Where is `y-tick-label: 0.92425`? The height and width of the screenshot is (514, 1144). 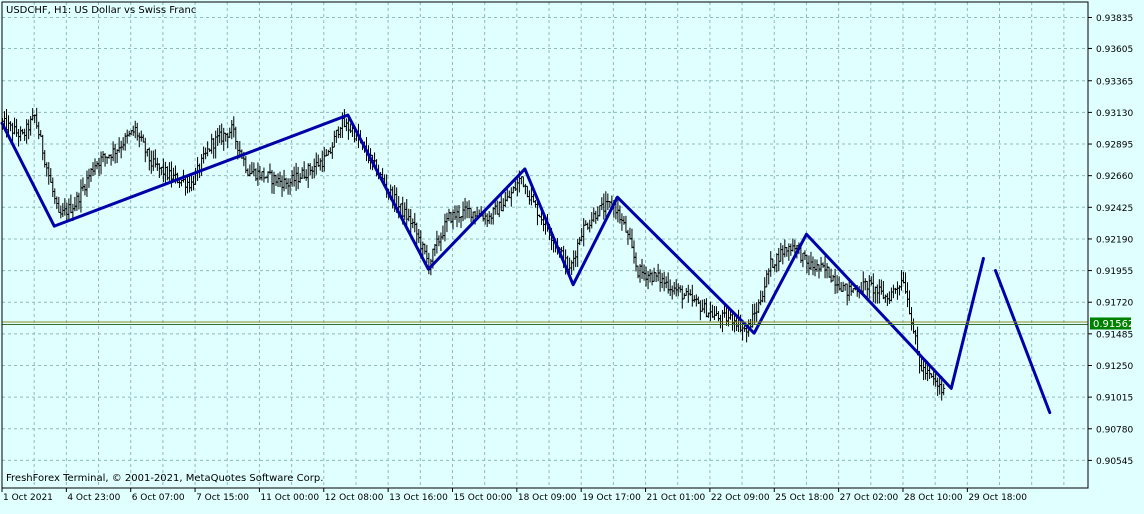 y-tick-label: 0.92425 is located at coordinates (1114, 209).